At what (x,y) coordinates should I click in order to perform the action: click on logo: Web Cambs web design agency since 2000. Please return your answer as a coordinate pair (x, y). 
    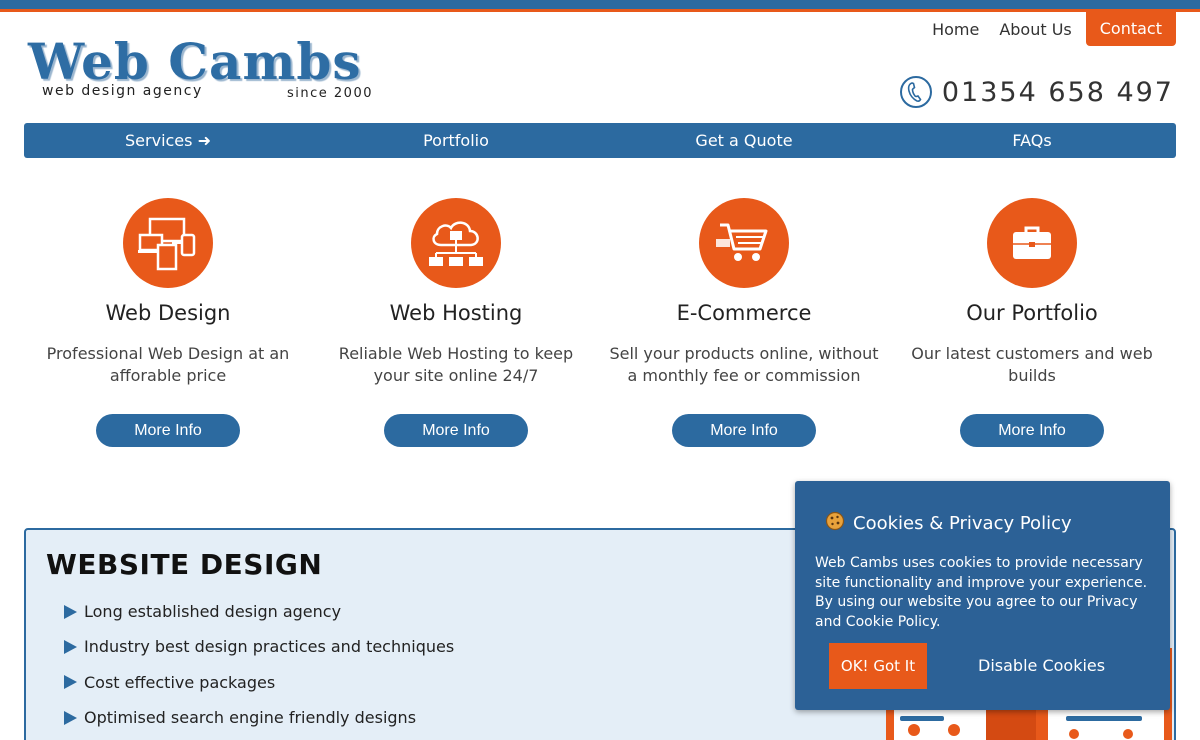
    Looking at the image, I should click on (203, 69).